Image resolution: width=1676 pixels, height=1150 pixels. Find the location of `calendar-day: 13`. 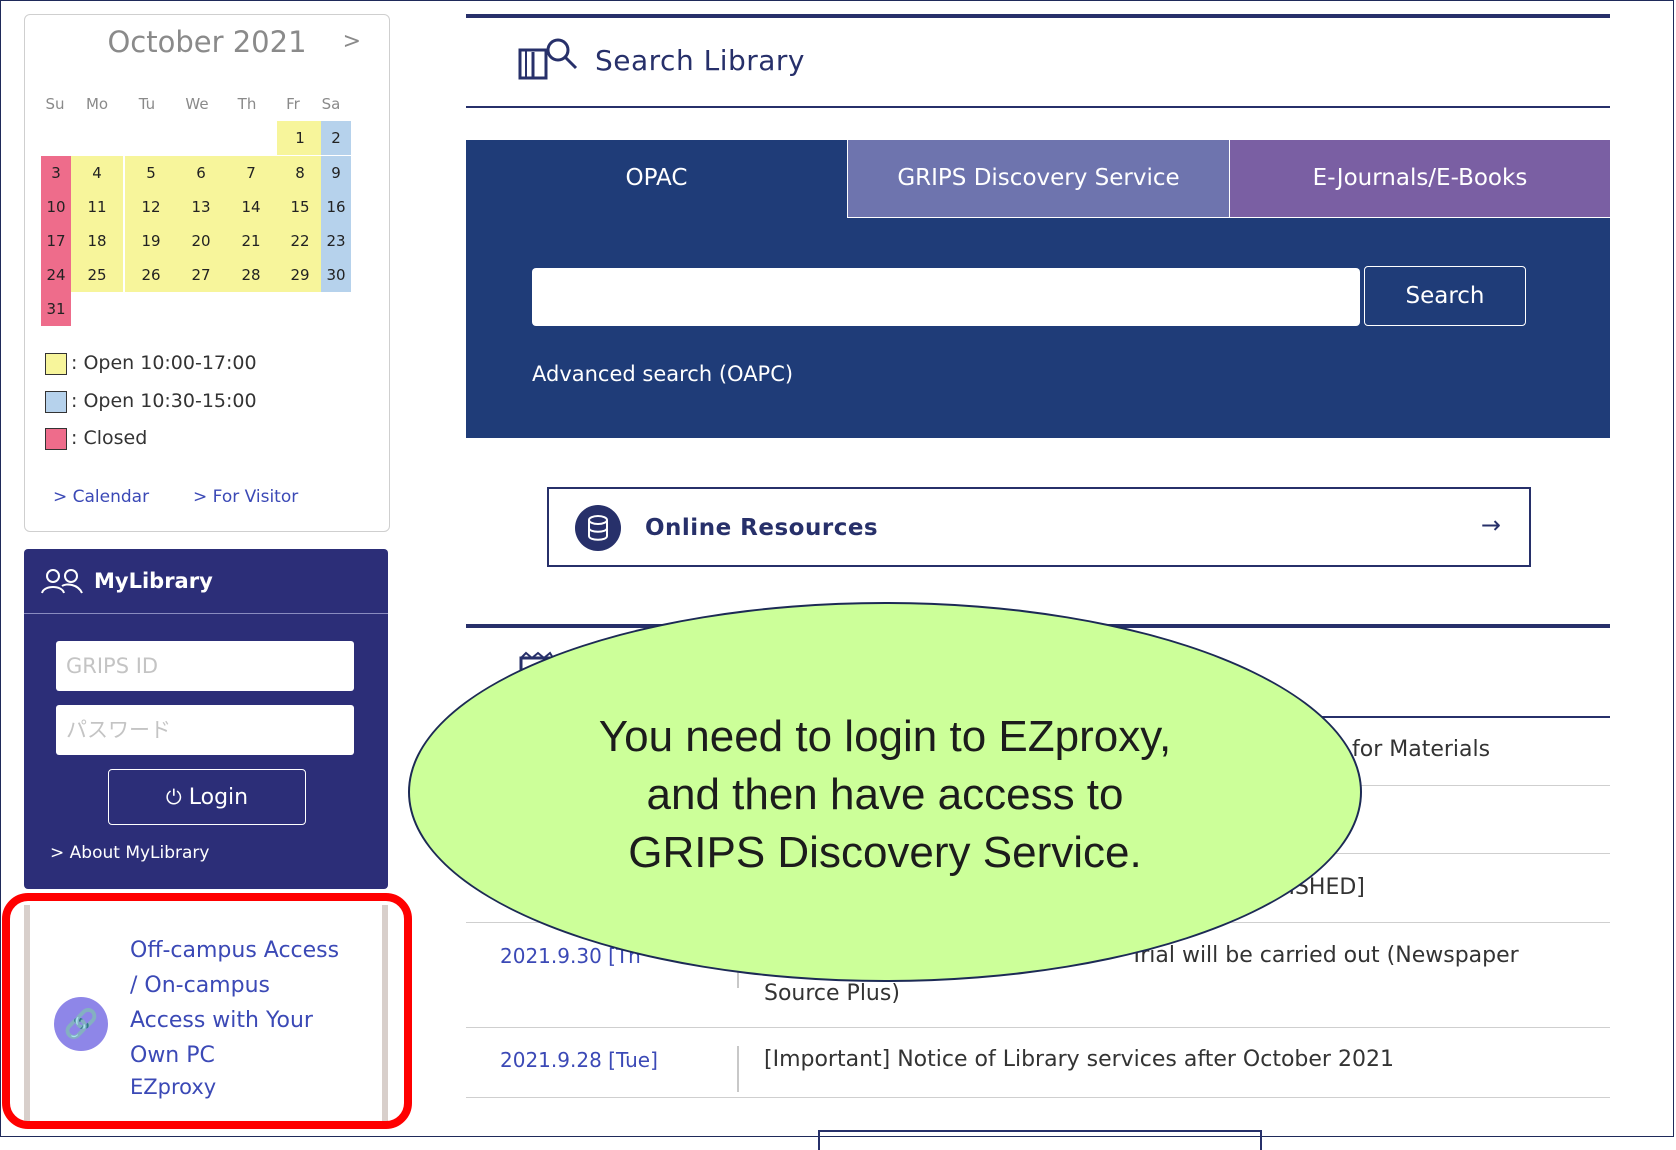

calendar-day: 13 is located at coordinates (201, 207).